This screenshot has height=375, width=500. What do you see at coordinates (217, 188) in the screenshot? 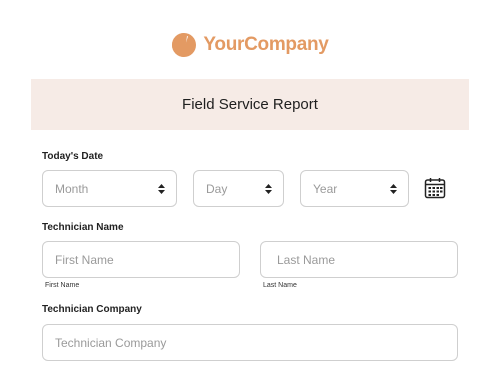
I see `day-placeholder: Day` at bounding box center [217, 188].